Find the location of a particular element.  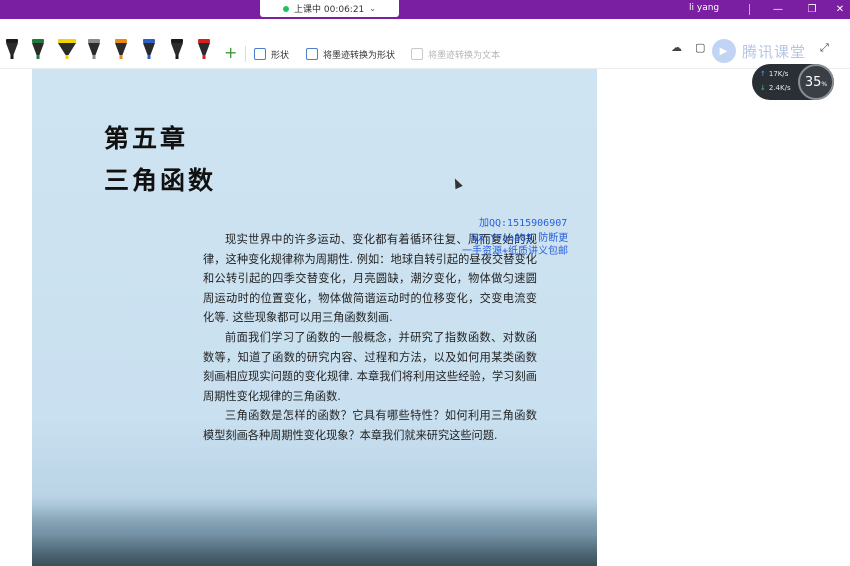

close-button: ✕ is located at coordinates (840, 9).